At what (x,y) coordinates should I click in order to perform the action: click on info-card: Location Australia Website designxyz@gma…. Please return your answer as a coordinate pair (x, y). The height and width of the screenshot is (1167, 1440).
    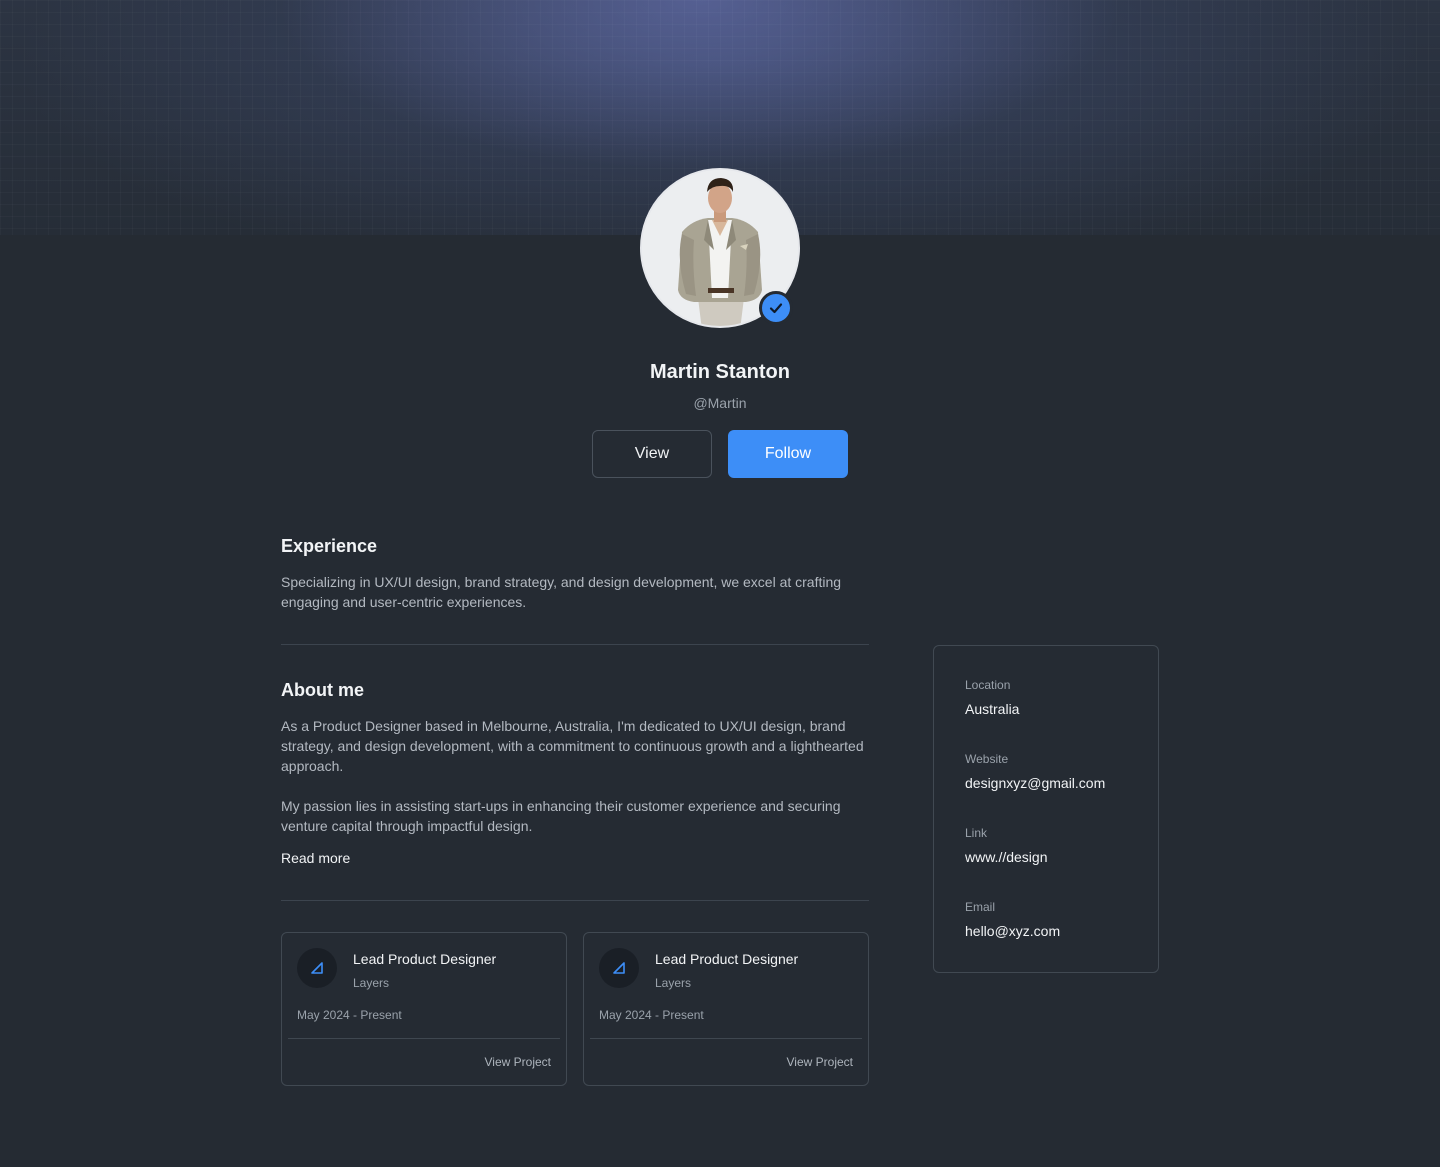
    Looking at the image, I should click on (1046, 809).